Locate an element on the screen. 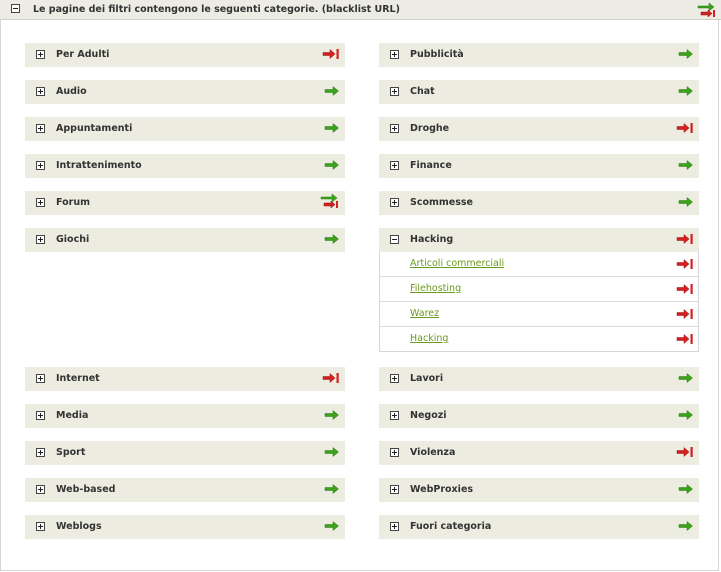  category-label: Lavori is located at coordinates (427, 378).